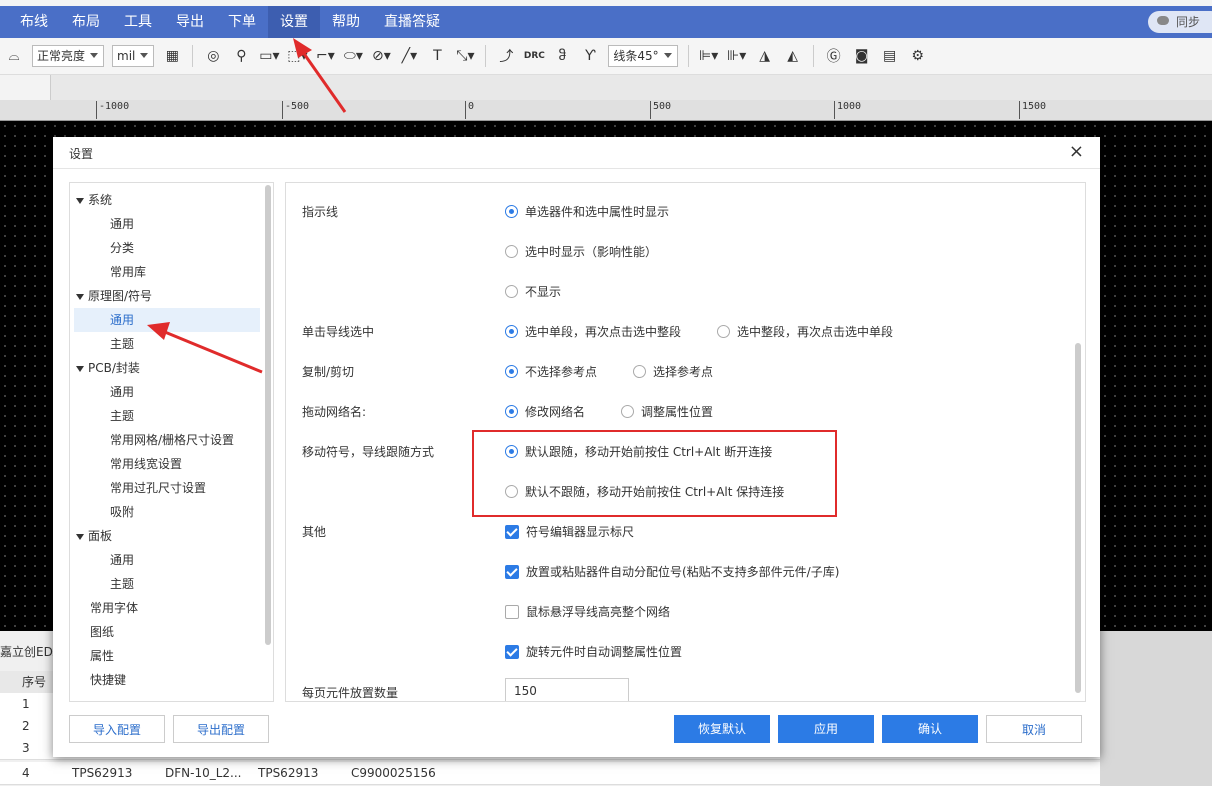 This screenshot has height=786, width=1212. I want to click on tree-item: PCB/封装, so click(166, 368).